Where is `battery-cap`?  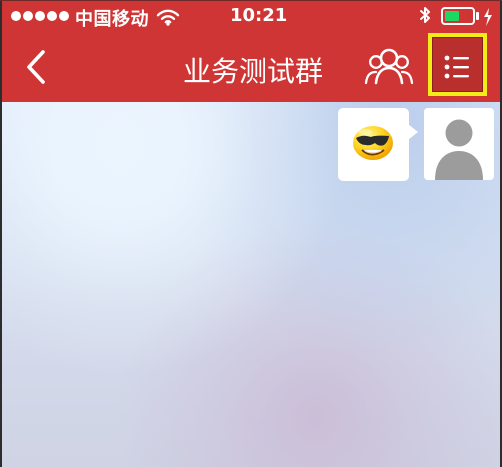 battery-cap is located at coordinates (477, 16).